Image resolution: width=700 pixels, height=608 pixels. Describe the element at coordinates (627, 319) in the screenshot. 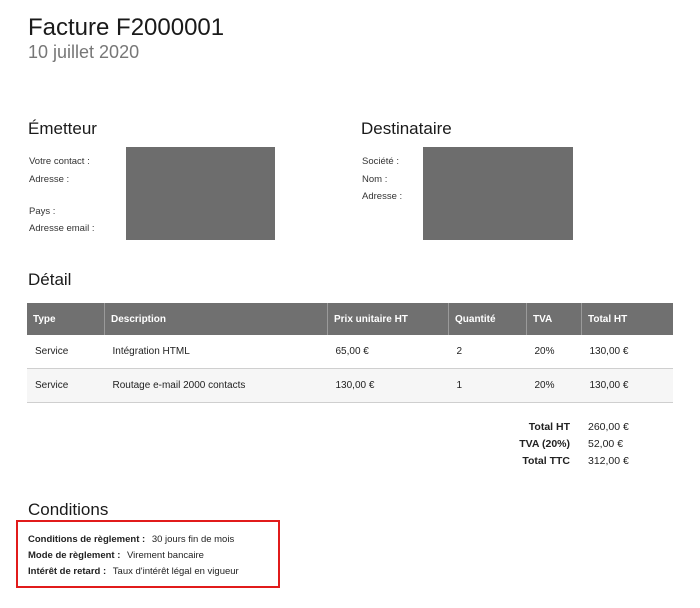

I see `col-total-ht: Total HT` at that location.